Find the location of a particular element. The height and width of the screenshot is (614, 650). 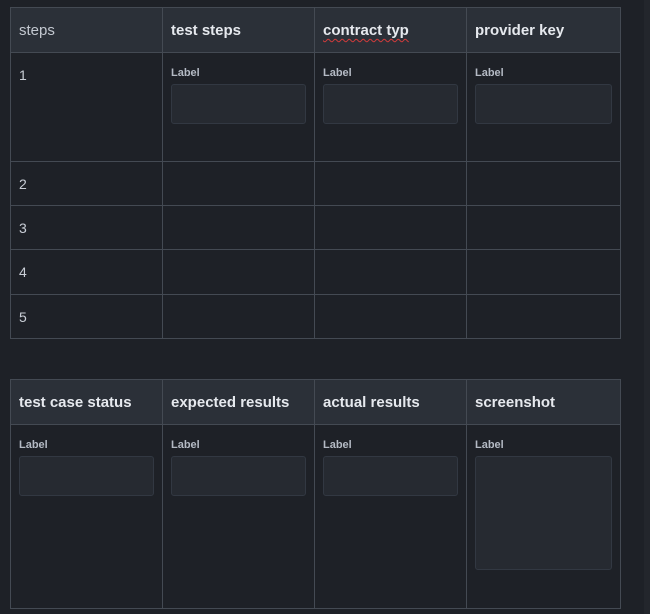

table-row: 3 is located at coordinates (315, 227).